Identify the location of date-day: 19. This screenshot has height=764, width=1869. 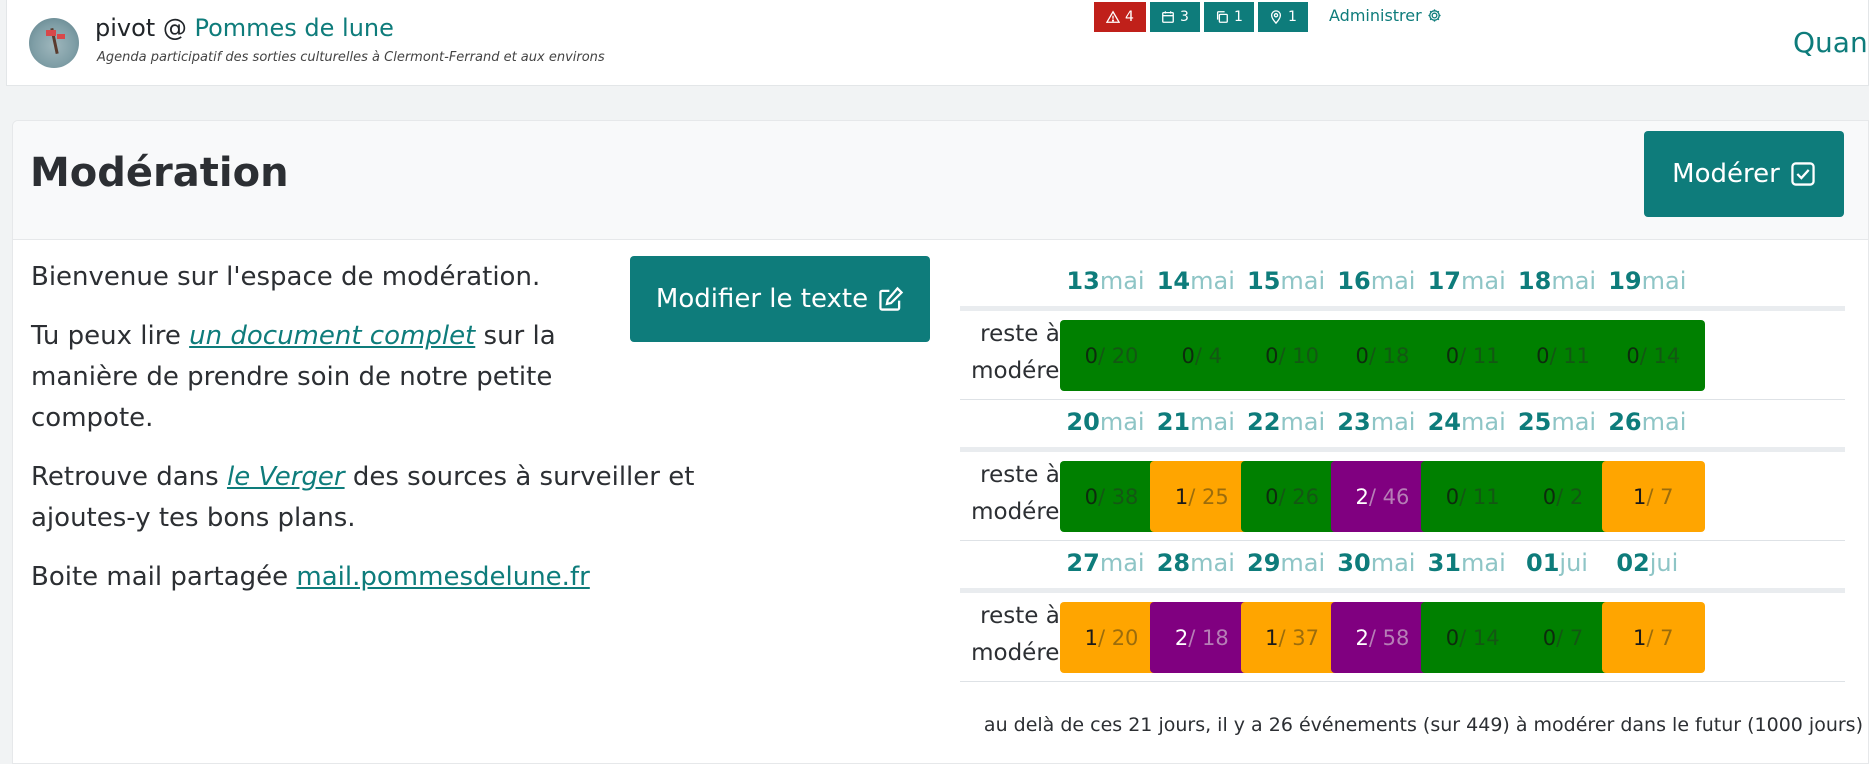
(1625, 281).